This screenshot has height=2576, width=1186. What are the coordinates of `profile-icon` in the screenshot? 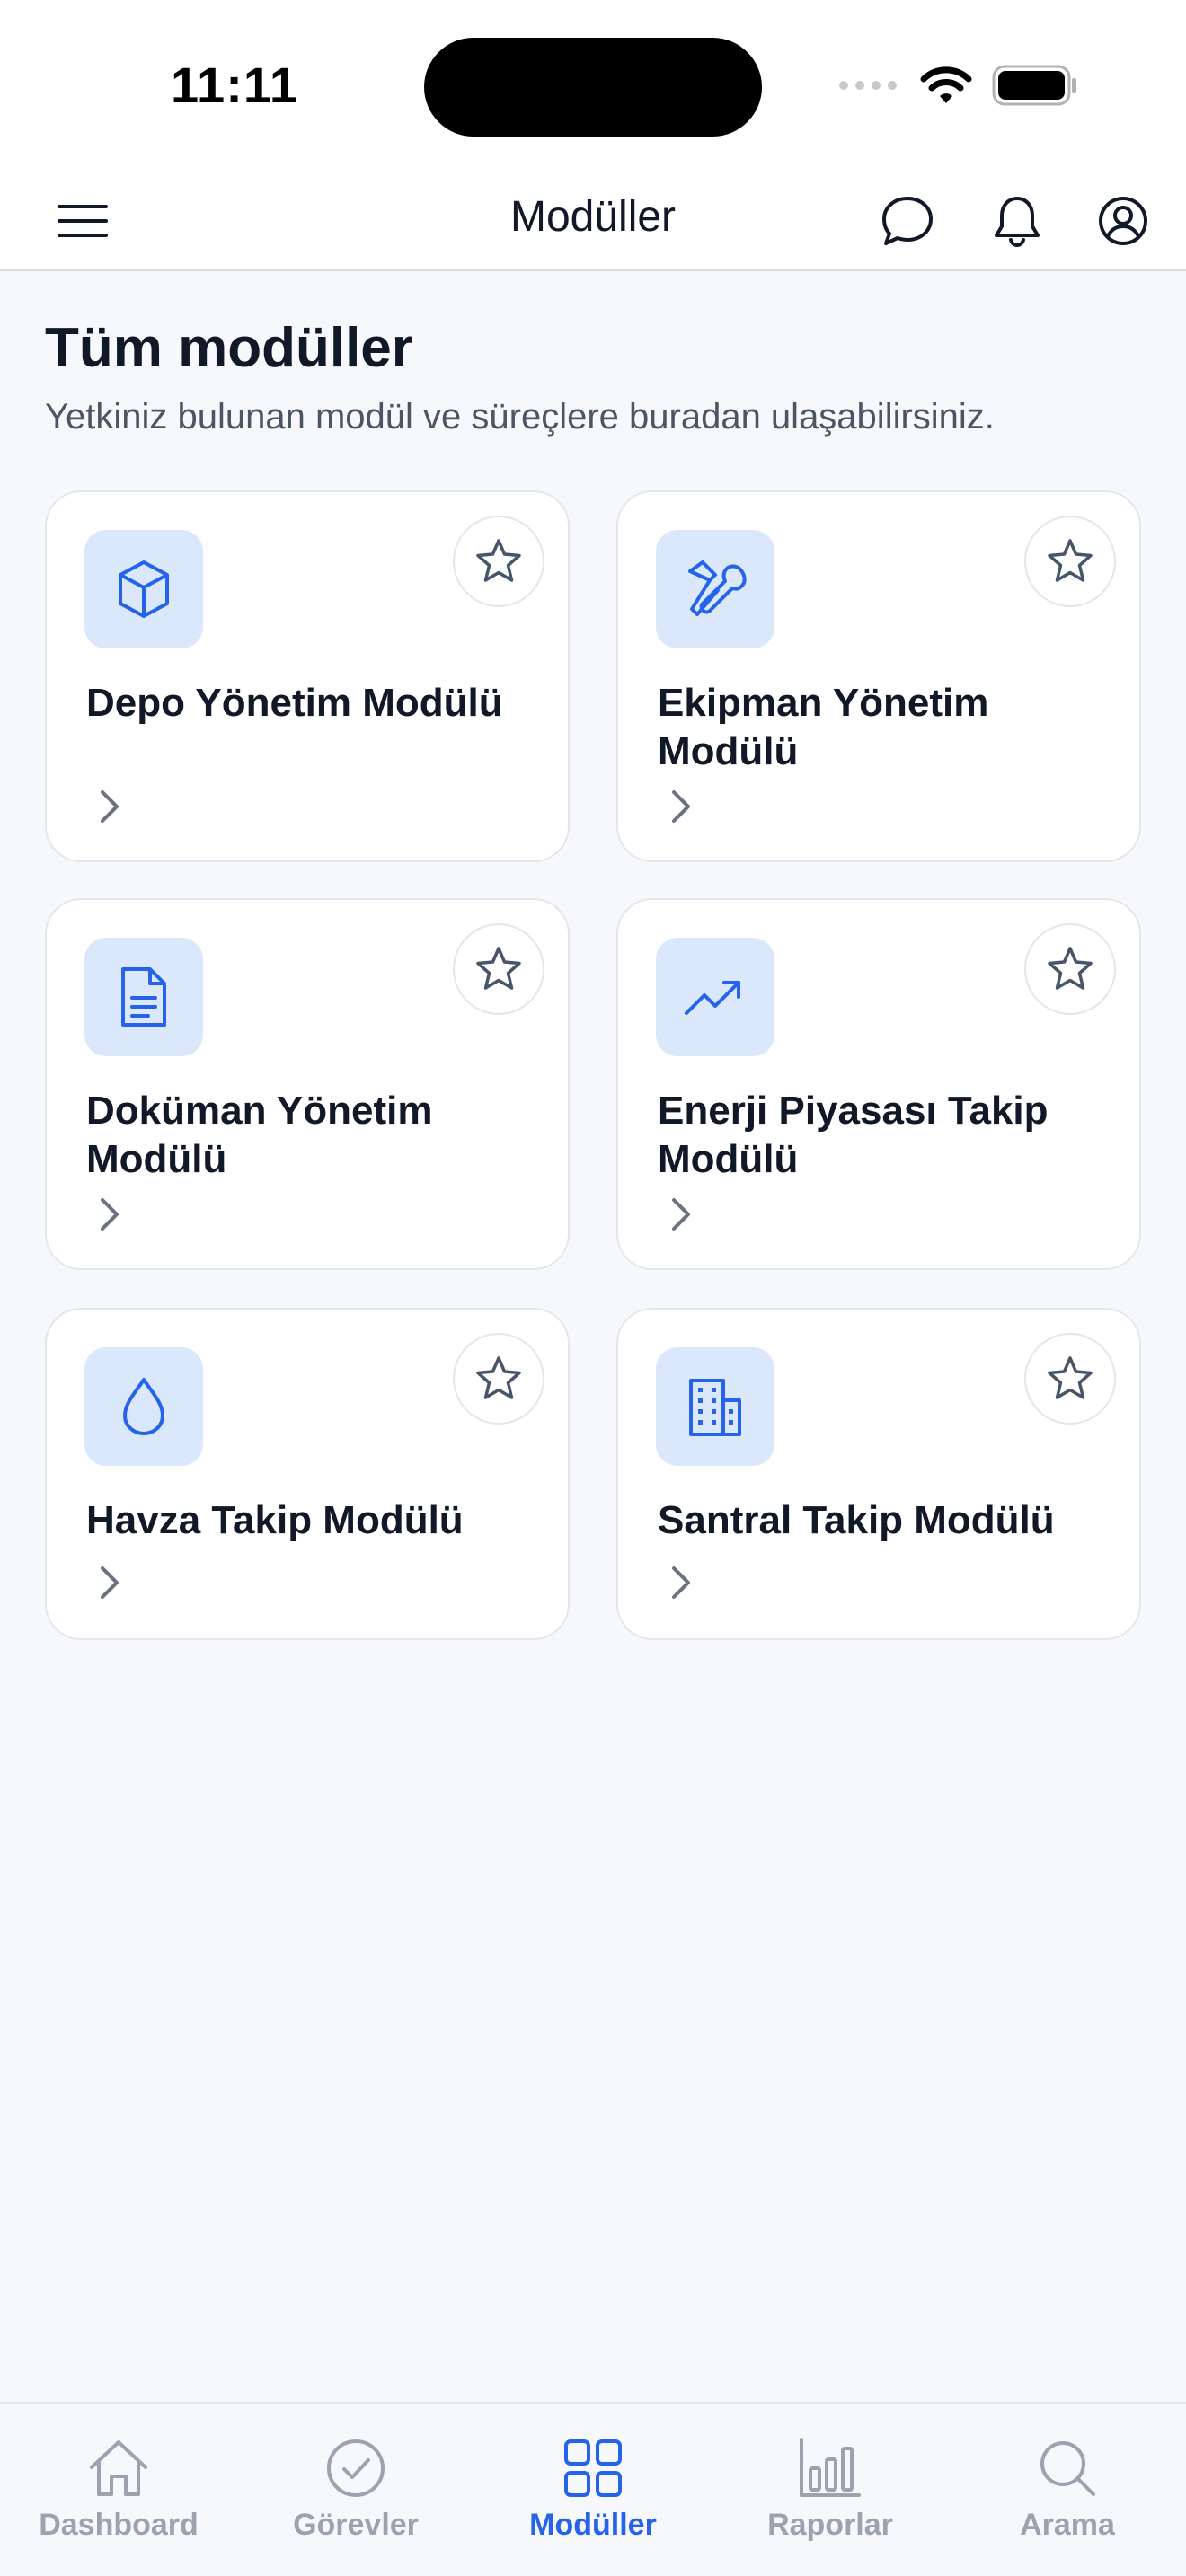 It's located at (1123, 221).